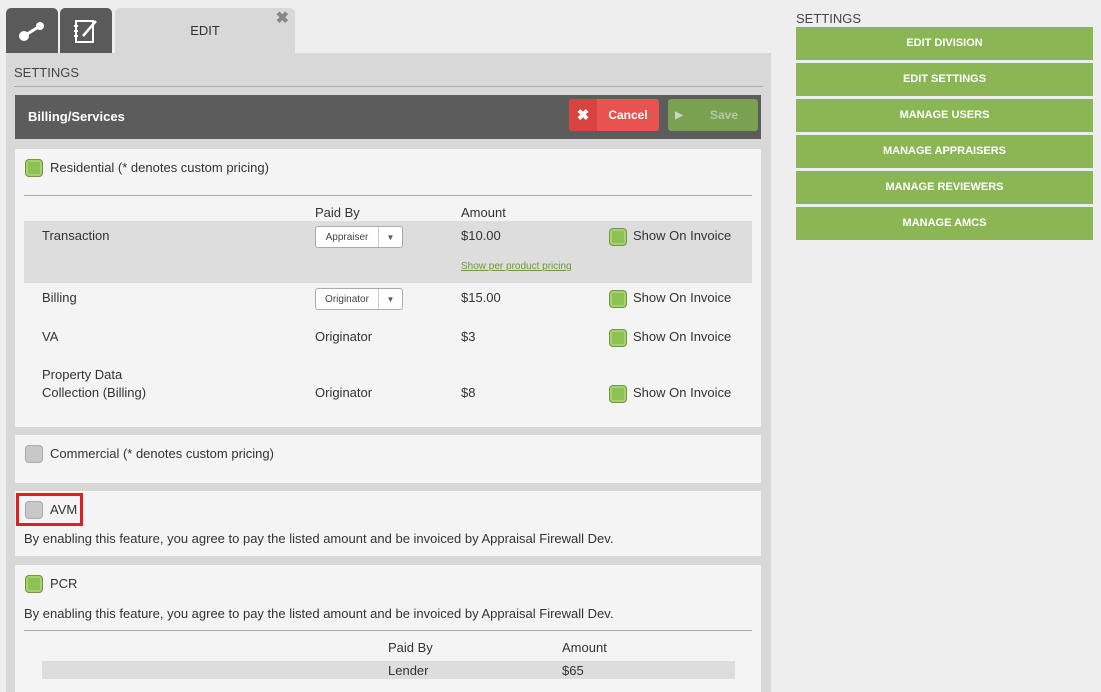  I want to click on fee-amount: $10.00, so click(481, 235).